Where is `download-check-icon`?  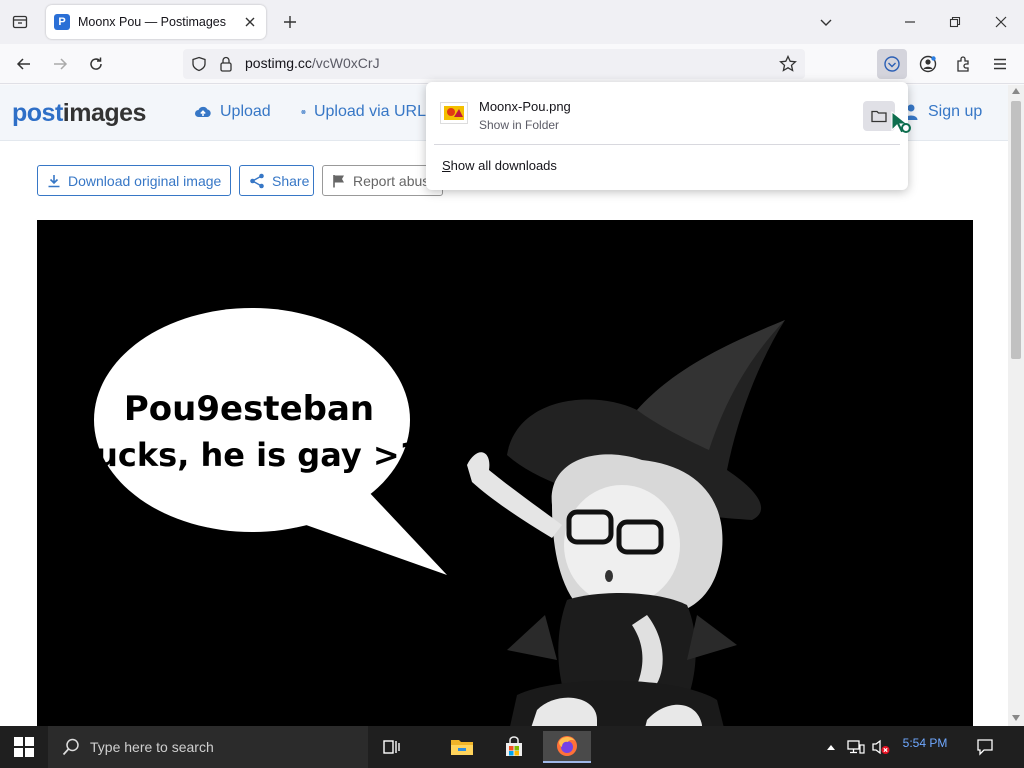
download-check-icon is located at coordinates (892, 64).